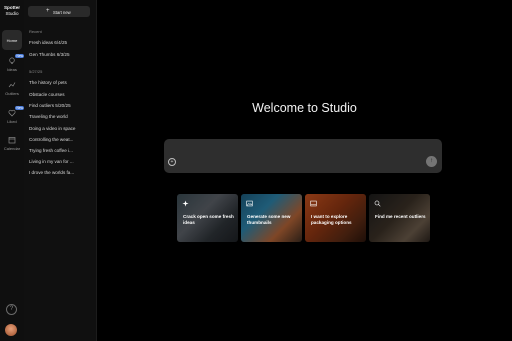  Describe the element at coordinates (35, 31) in the screenshot. I see `section-title-recent: Recent` at that location.